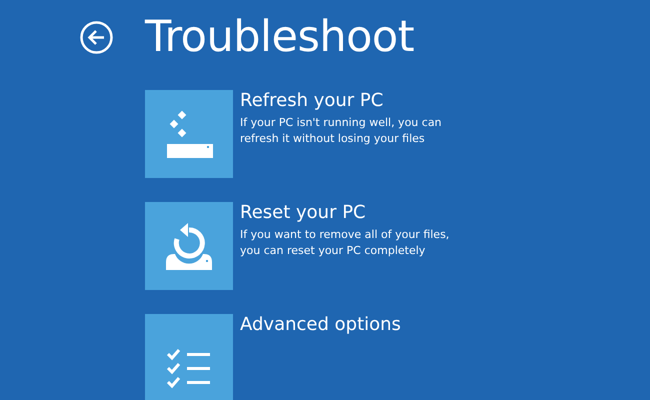  What do you see at coordinates (279, 37) in the screenshot?
I see `page-title: Troubleshoot` at bounding box center [279, 37].